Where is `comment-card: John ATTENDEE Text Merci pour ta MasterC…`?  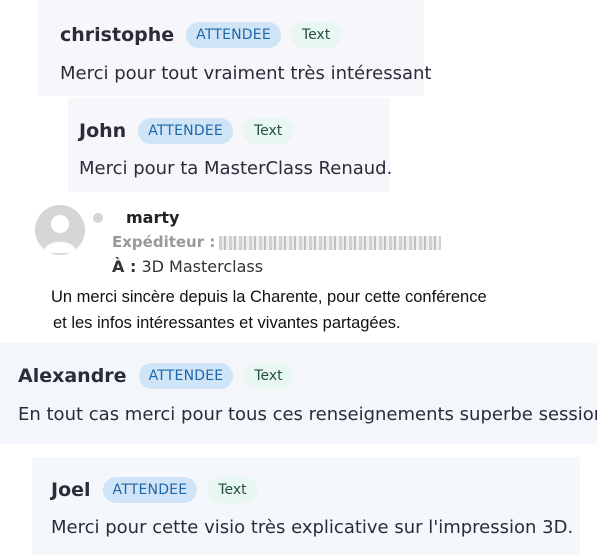 comment-card: John ATTENDEE Text Merci pour ta MasterC… is located at coordinates (230, 145).